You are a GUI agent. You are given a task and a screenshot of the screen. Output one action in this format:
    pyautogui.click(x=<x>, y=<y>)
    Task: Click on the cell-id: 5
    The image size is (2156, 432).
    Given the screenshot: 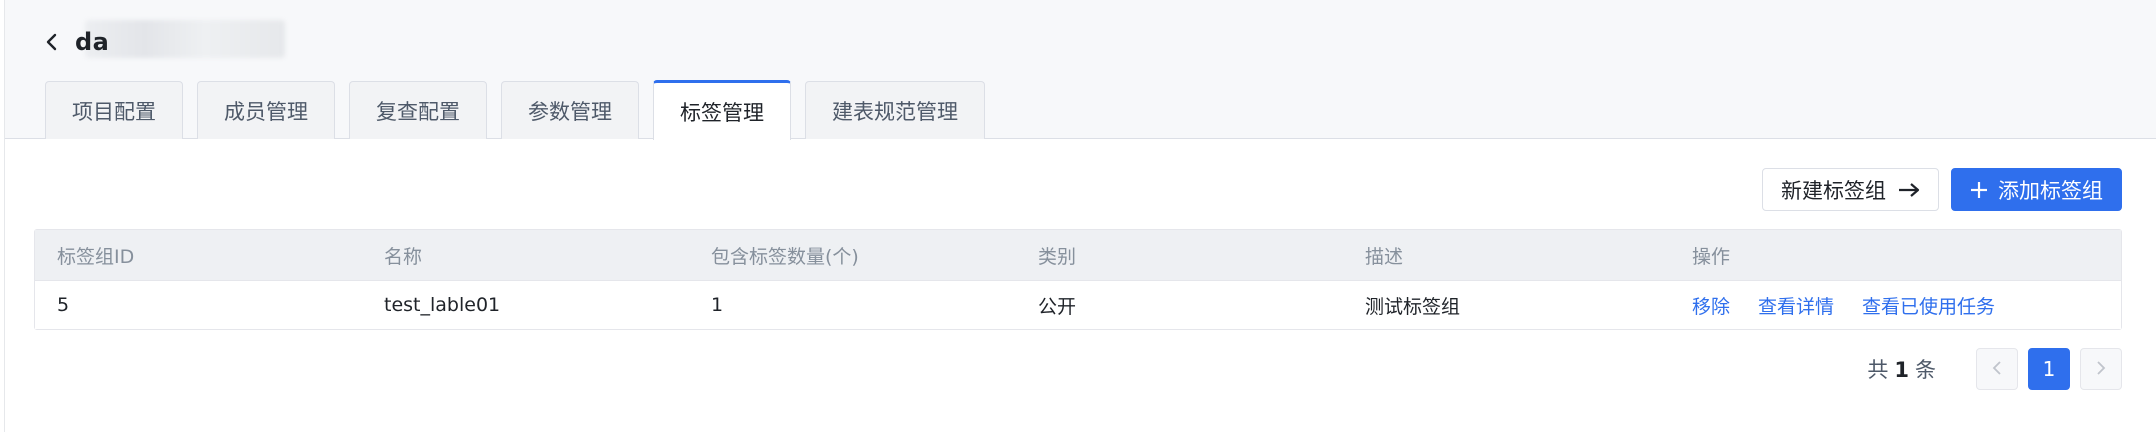 What is the action you would take?
    pyautogui.click(x=63, y=305)
    